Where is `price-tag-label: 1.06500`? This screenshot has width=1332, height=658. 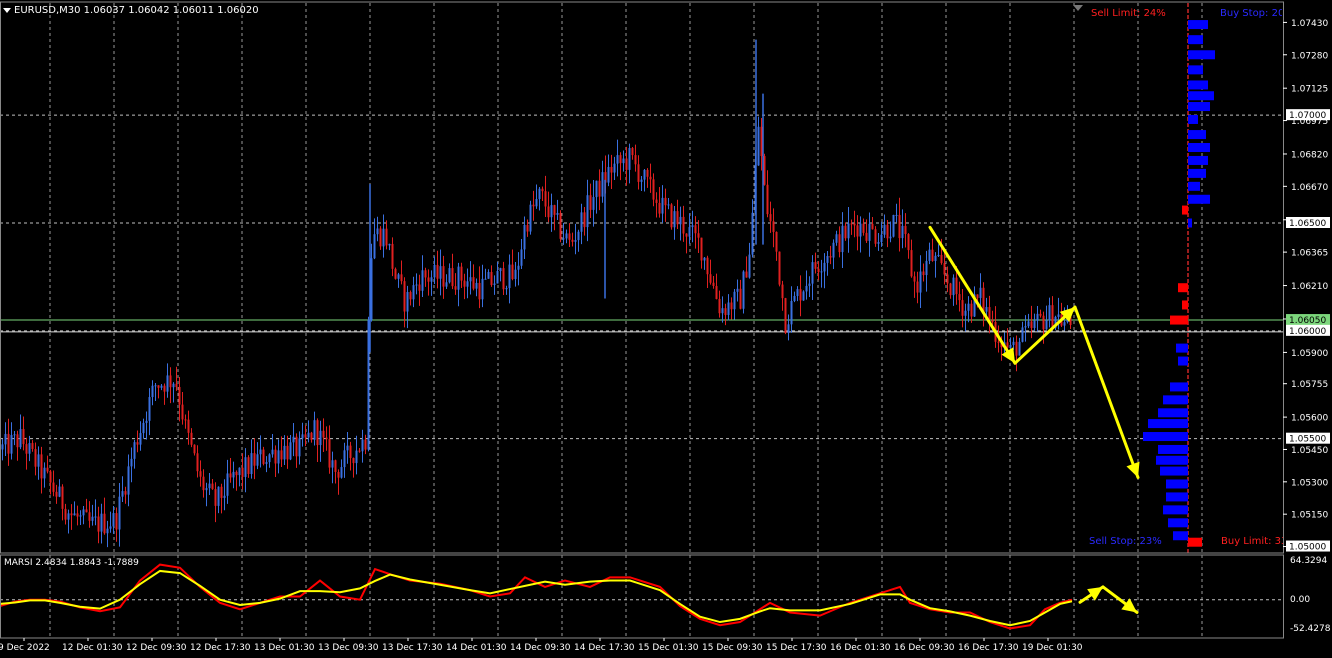 price-tag-label: 1.06500 is located at coordinates (1307, 224).